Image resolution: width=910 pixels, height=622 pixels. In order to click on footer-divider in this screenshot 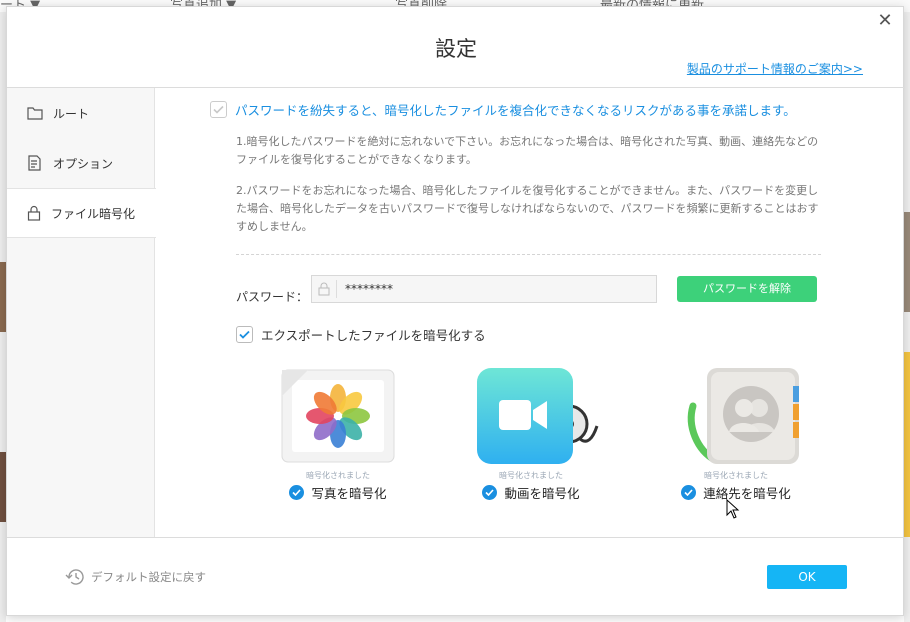, I will do `click(456, 537)`.